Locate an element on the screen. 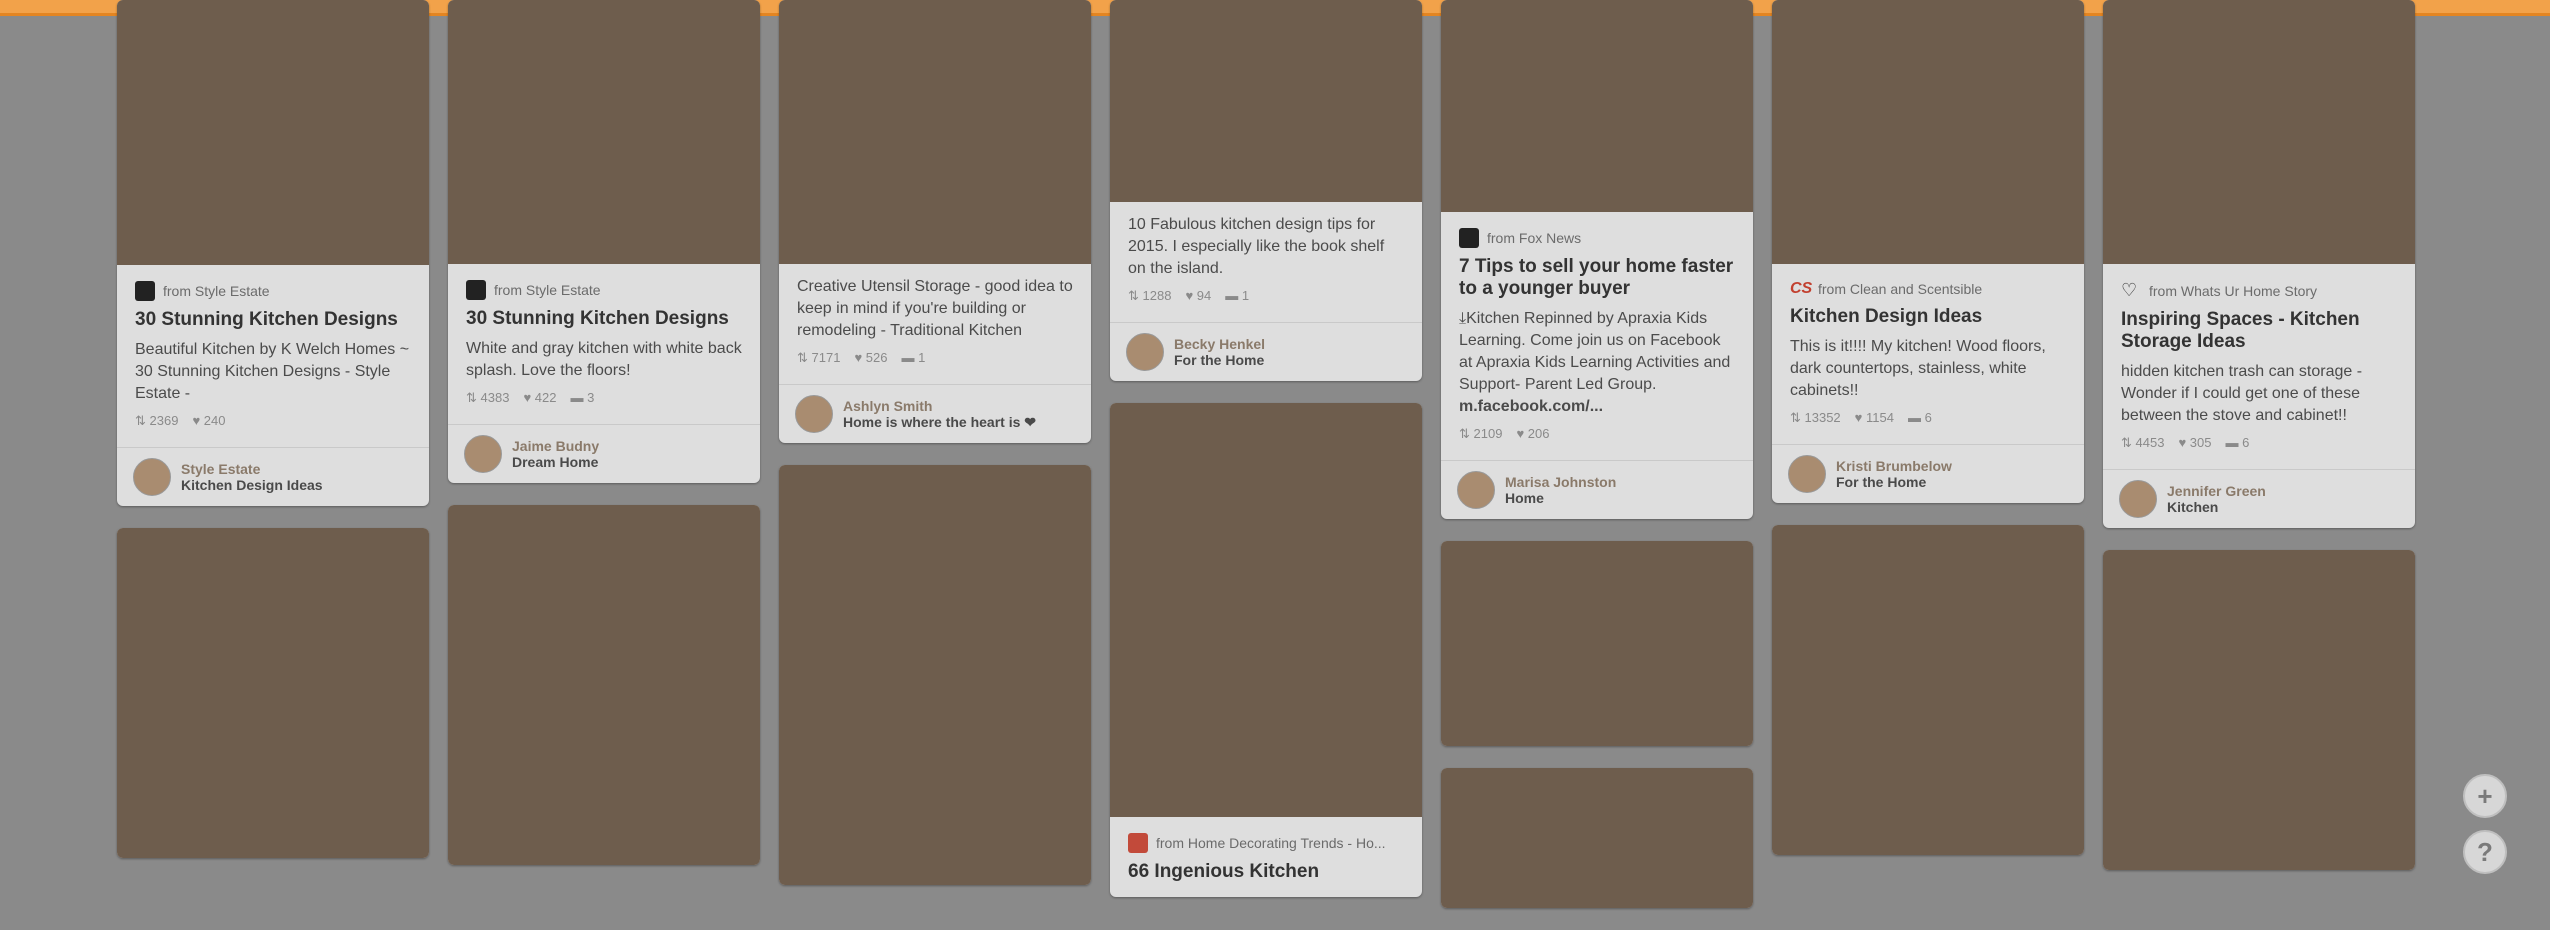 The height and width of the screenshot is (930, 2550). pin-owner: Becky Henkel For the Home is located at coordinates (1266, 351).